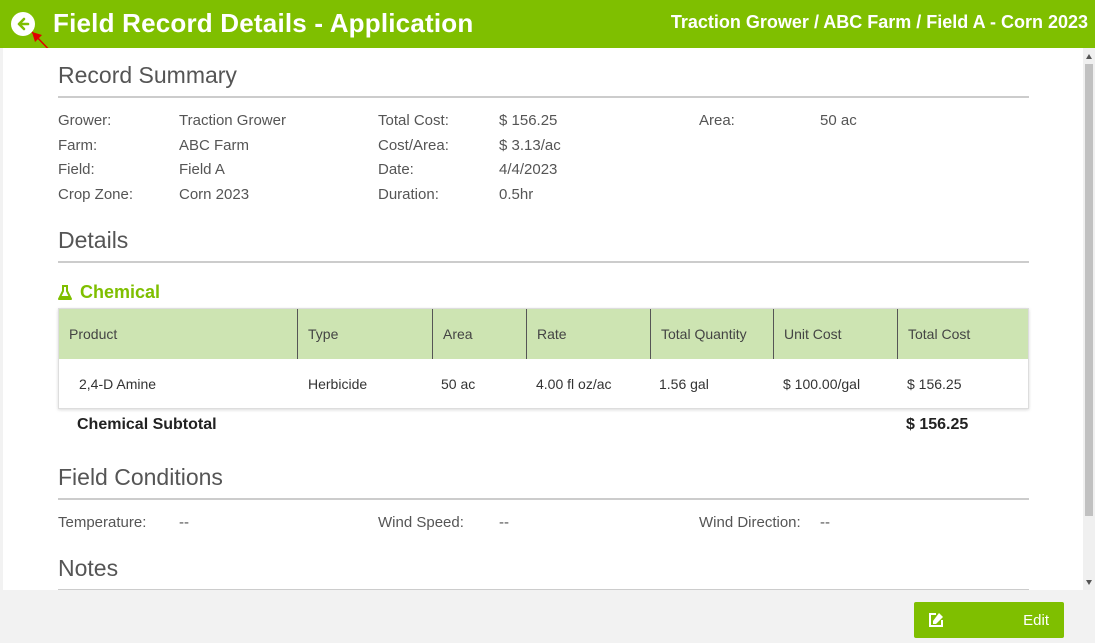  Describe the element at coordinates (23, 24) in the screenshot. I see `arrow-left-icon` at that location.